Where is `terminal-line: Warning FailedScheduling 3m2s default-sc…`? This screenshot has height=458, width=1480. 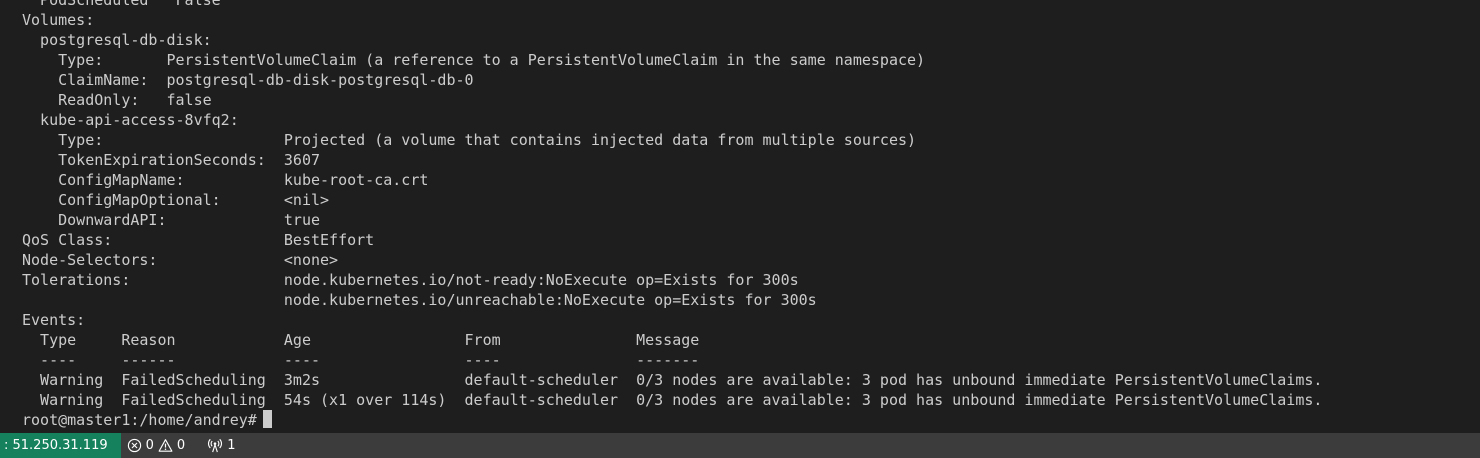
terminal-line: Warning FailedScheduling 3m2s default-sc… is located at coordinates (672, 380).